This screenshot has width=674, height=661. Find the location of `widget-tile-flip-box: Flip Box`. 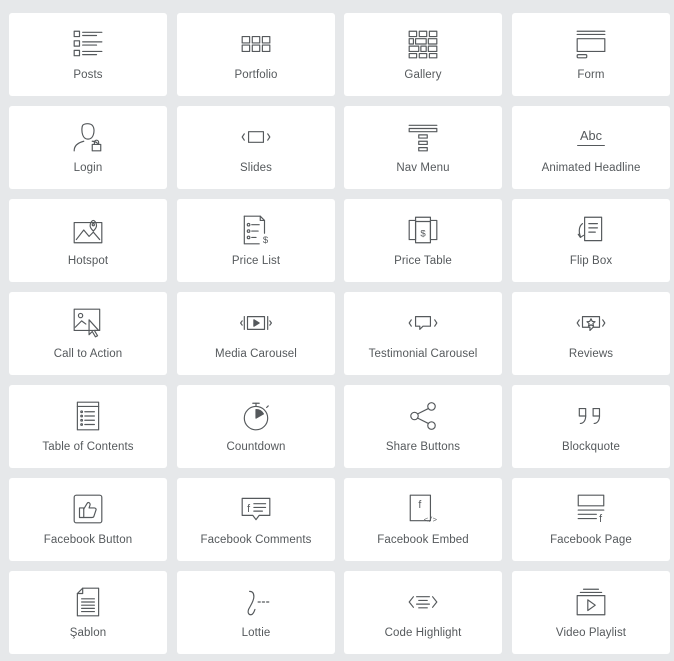

widget-tile-flip-box: Flip Box is located at coordinates (591, 240).